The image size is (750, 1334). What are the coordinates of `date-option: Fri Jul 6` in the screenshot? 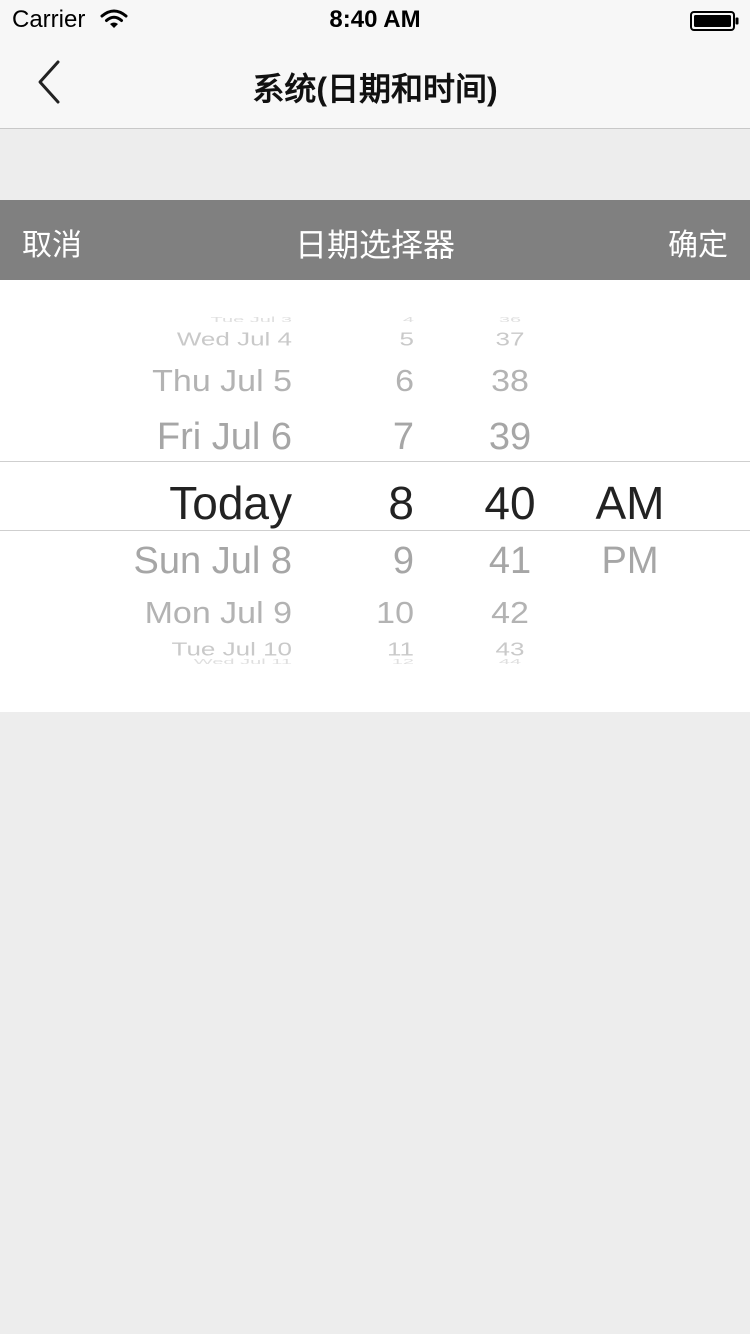 It's located at (224, 437).